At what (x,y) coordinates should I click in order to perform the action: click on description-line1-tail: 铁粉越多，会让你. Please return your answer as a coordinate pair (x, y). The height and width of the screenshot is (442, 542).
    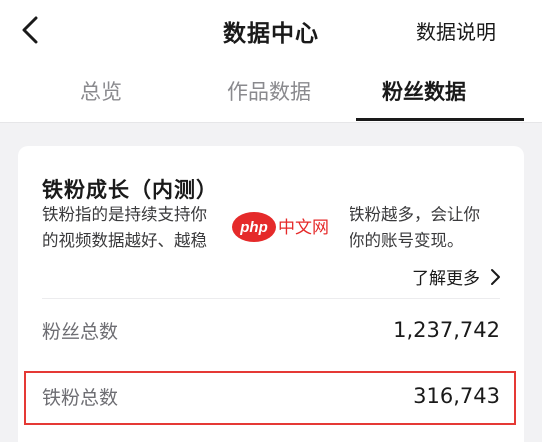
    Looking at the image, I should click on (414, 214).